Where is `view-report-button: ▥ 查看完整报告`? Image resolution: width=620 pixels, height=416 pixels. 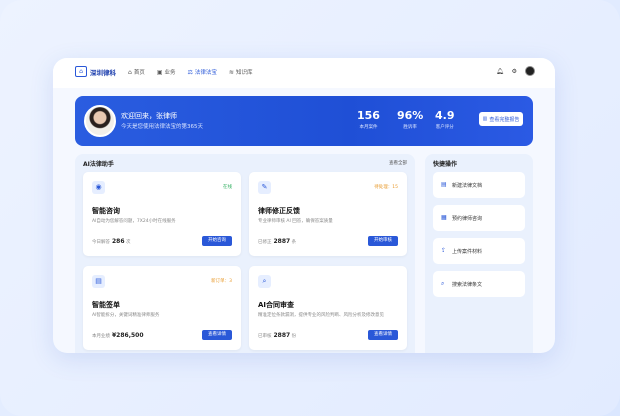 view-report-button: ▥ 查看完整报告 is located at coordinates (501, 119).